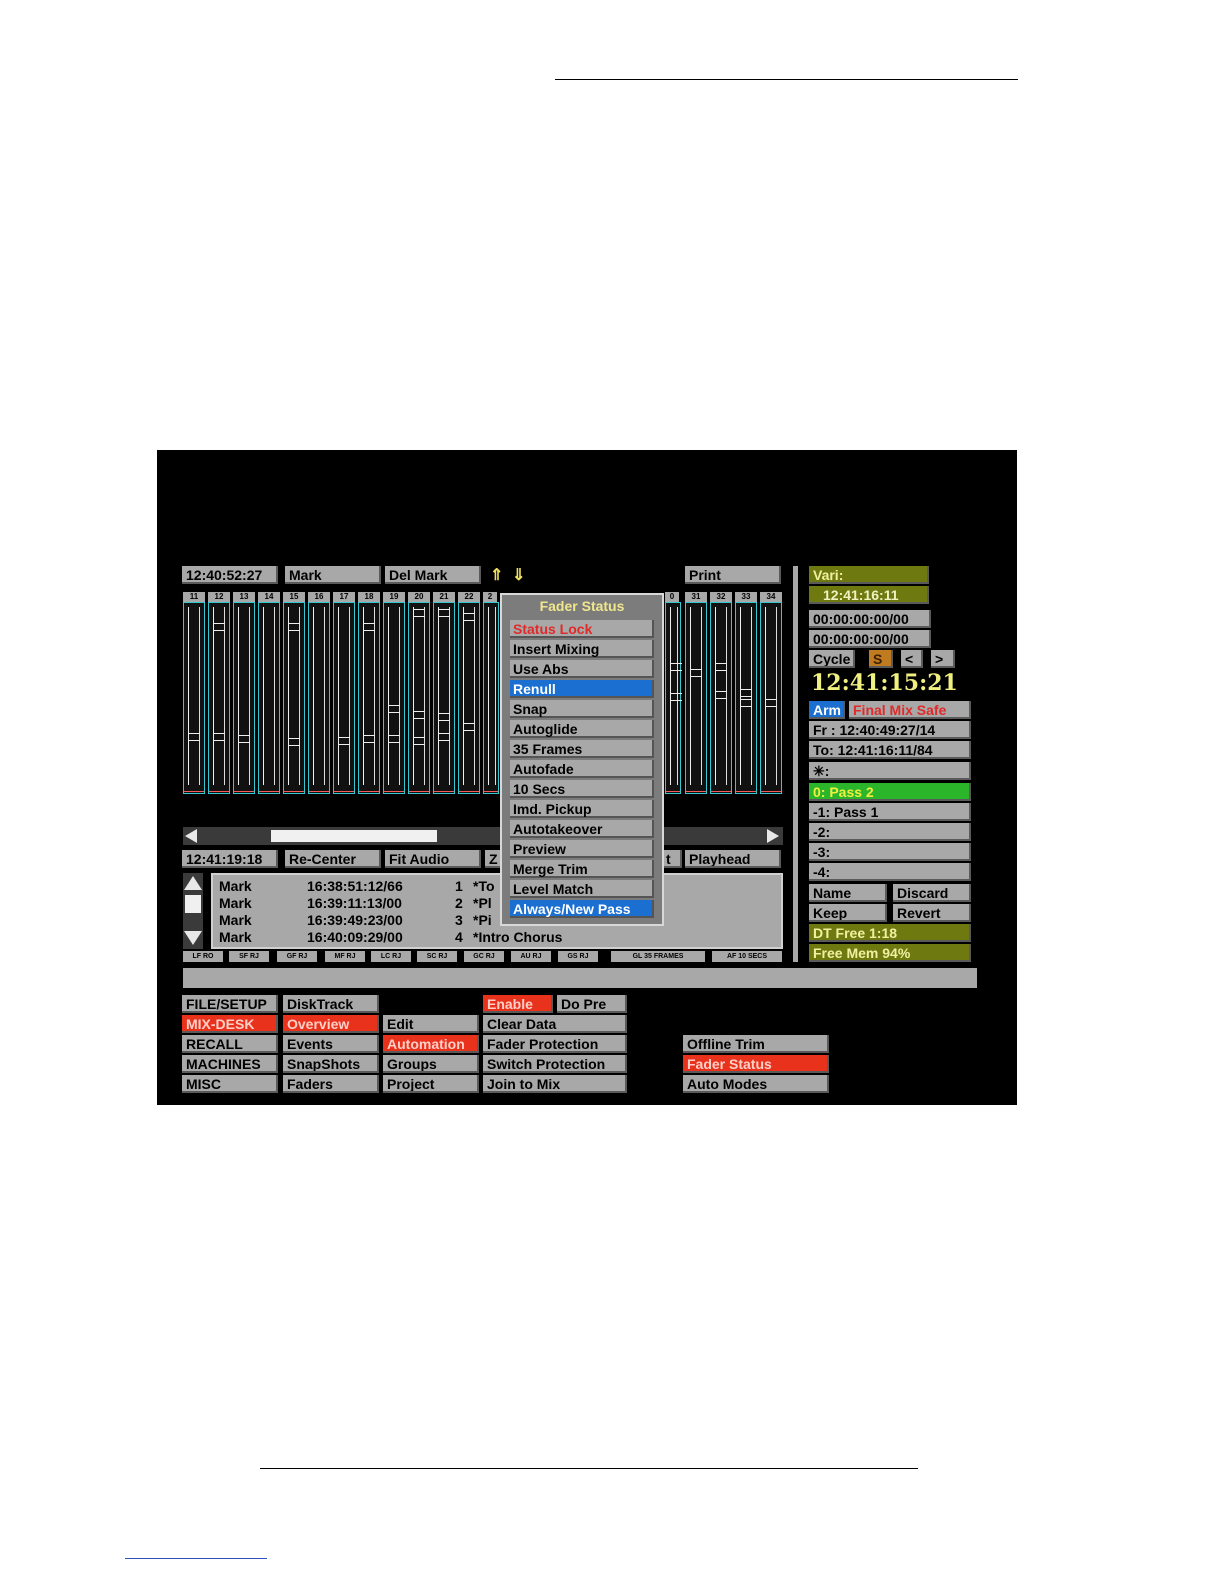 The width and height of the screenshot is (1224, 1584). I want to click on menu-snapshots: SnapShots, so click(331, 1064).